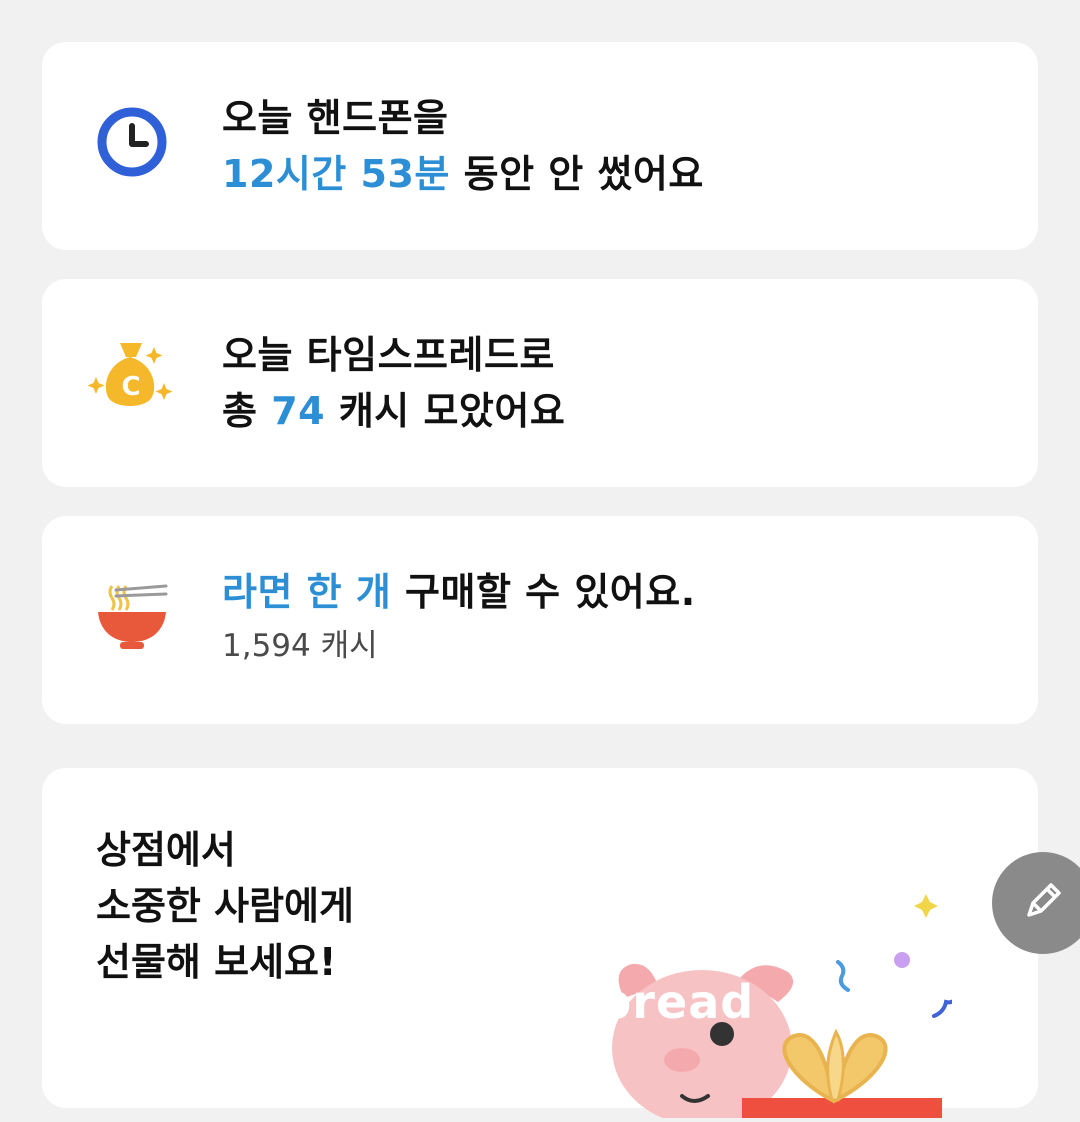  Describe the element at coordinates (247, 411) in the screenshot. I see `cash-total-prefix: 총` at that location.